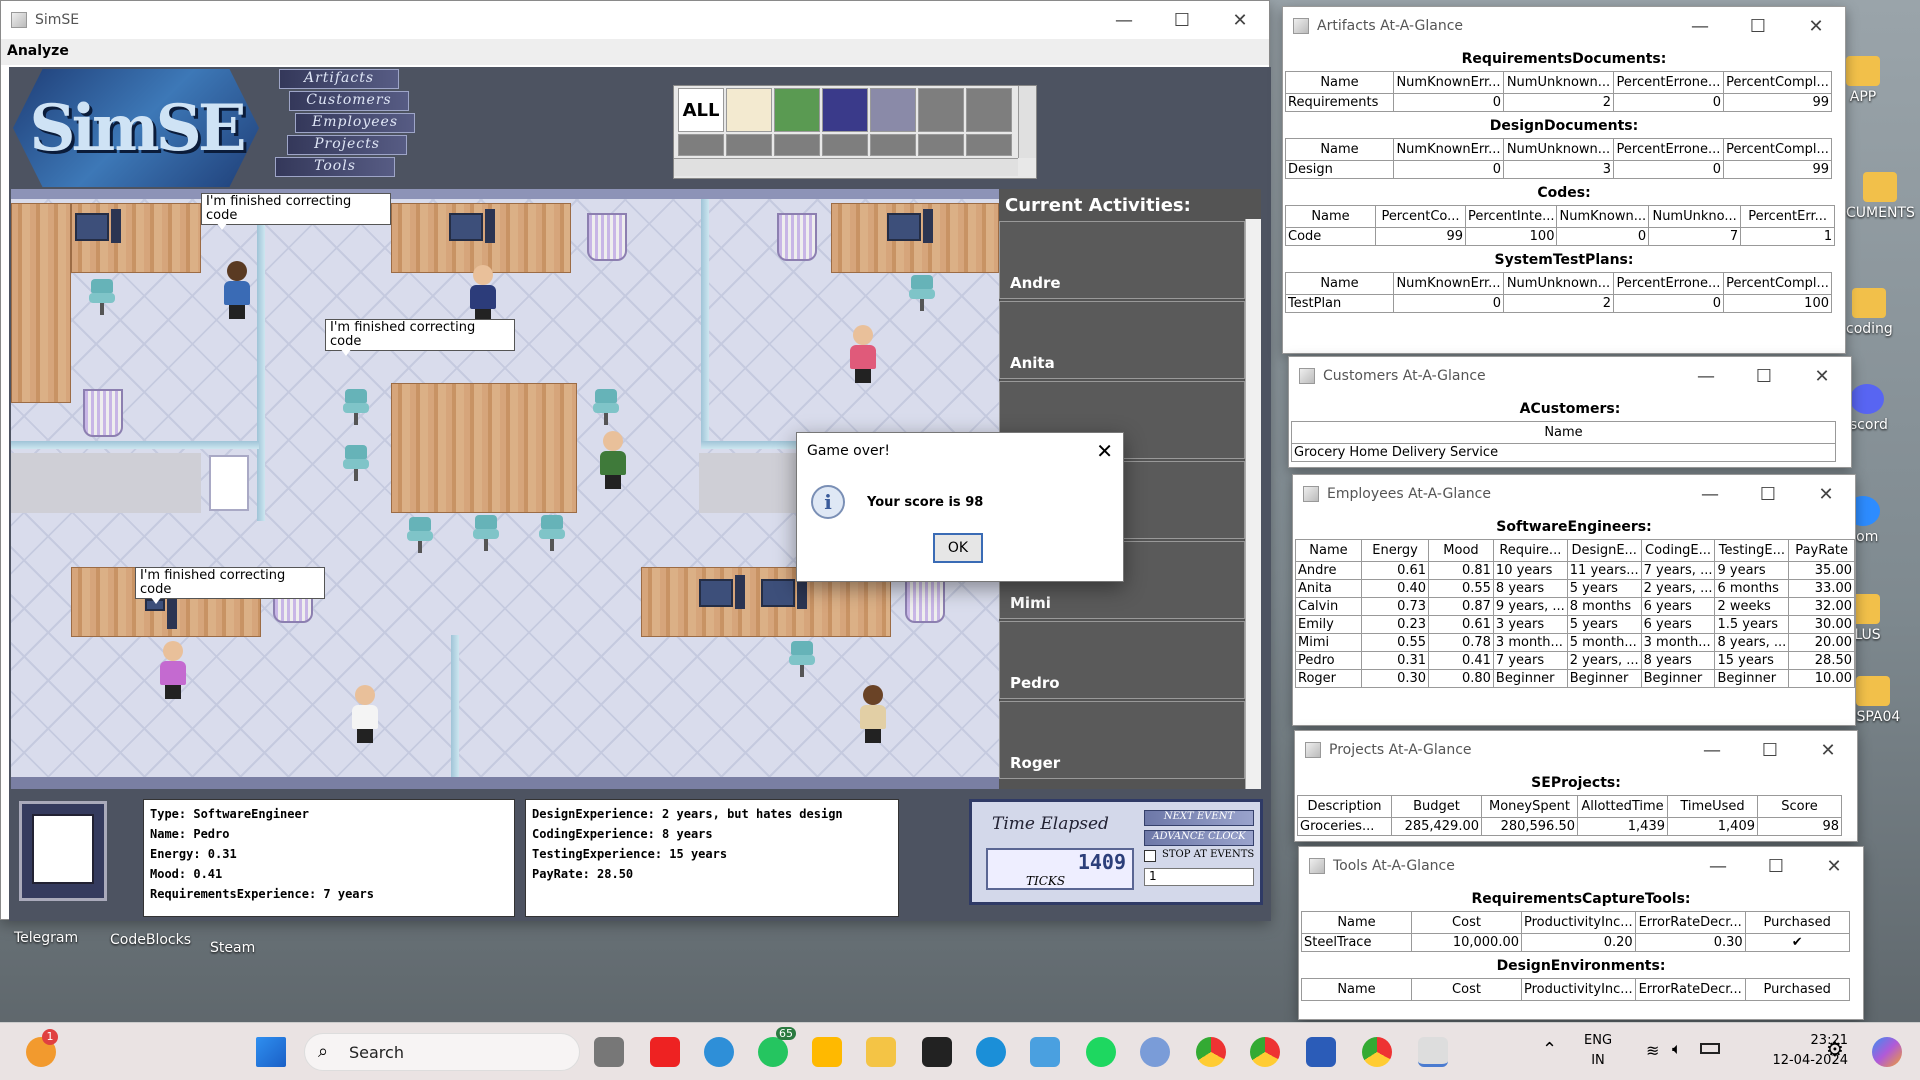 This screenshot has width=1920, height=1080. I want to click on artifacts-titlebar: Artifacts At-A-Glance — ☐ ✕, so click(1564, 26).